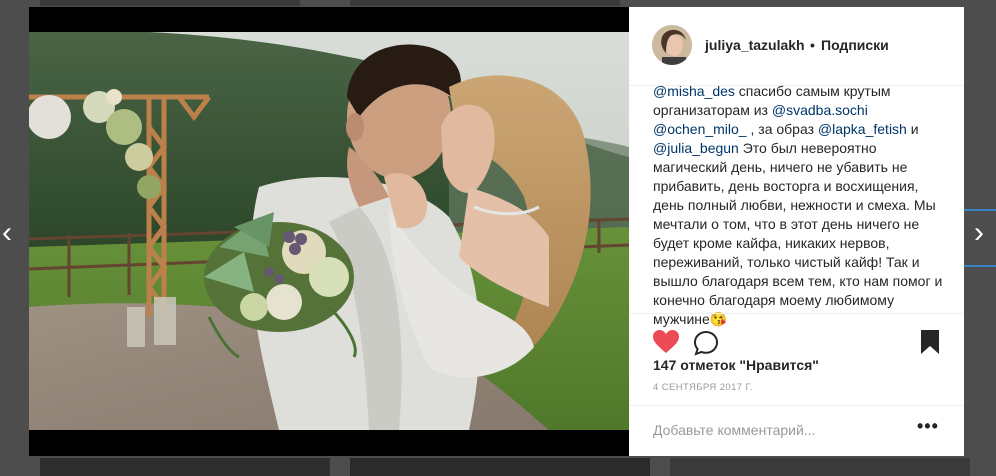 This screenshot has width=996, height=476. I want to click on next-arrow-accent-bottom, so click(980, 266).